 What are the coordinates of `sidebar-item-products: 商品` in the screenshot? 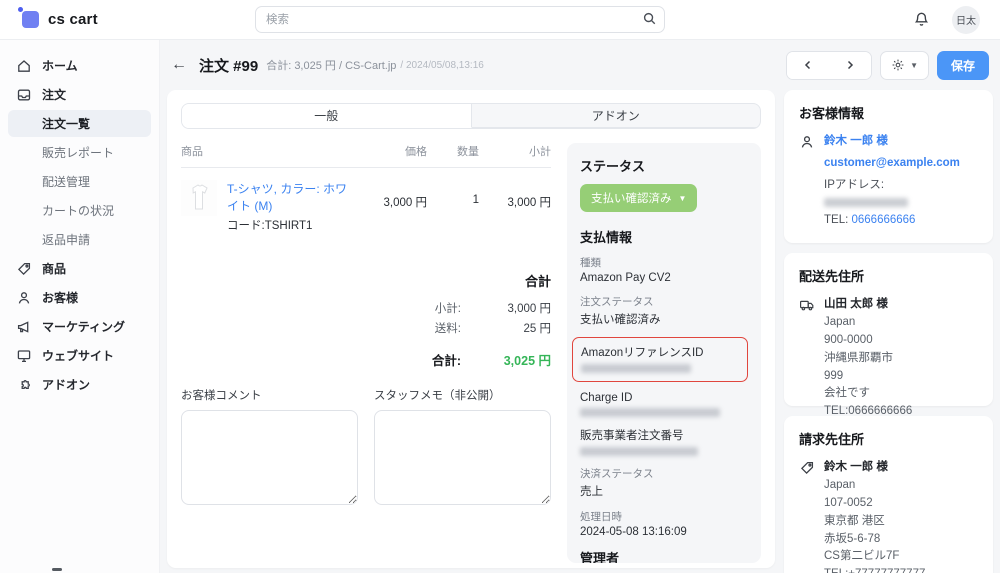 It's located at (79, 268).